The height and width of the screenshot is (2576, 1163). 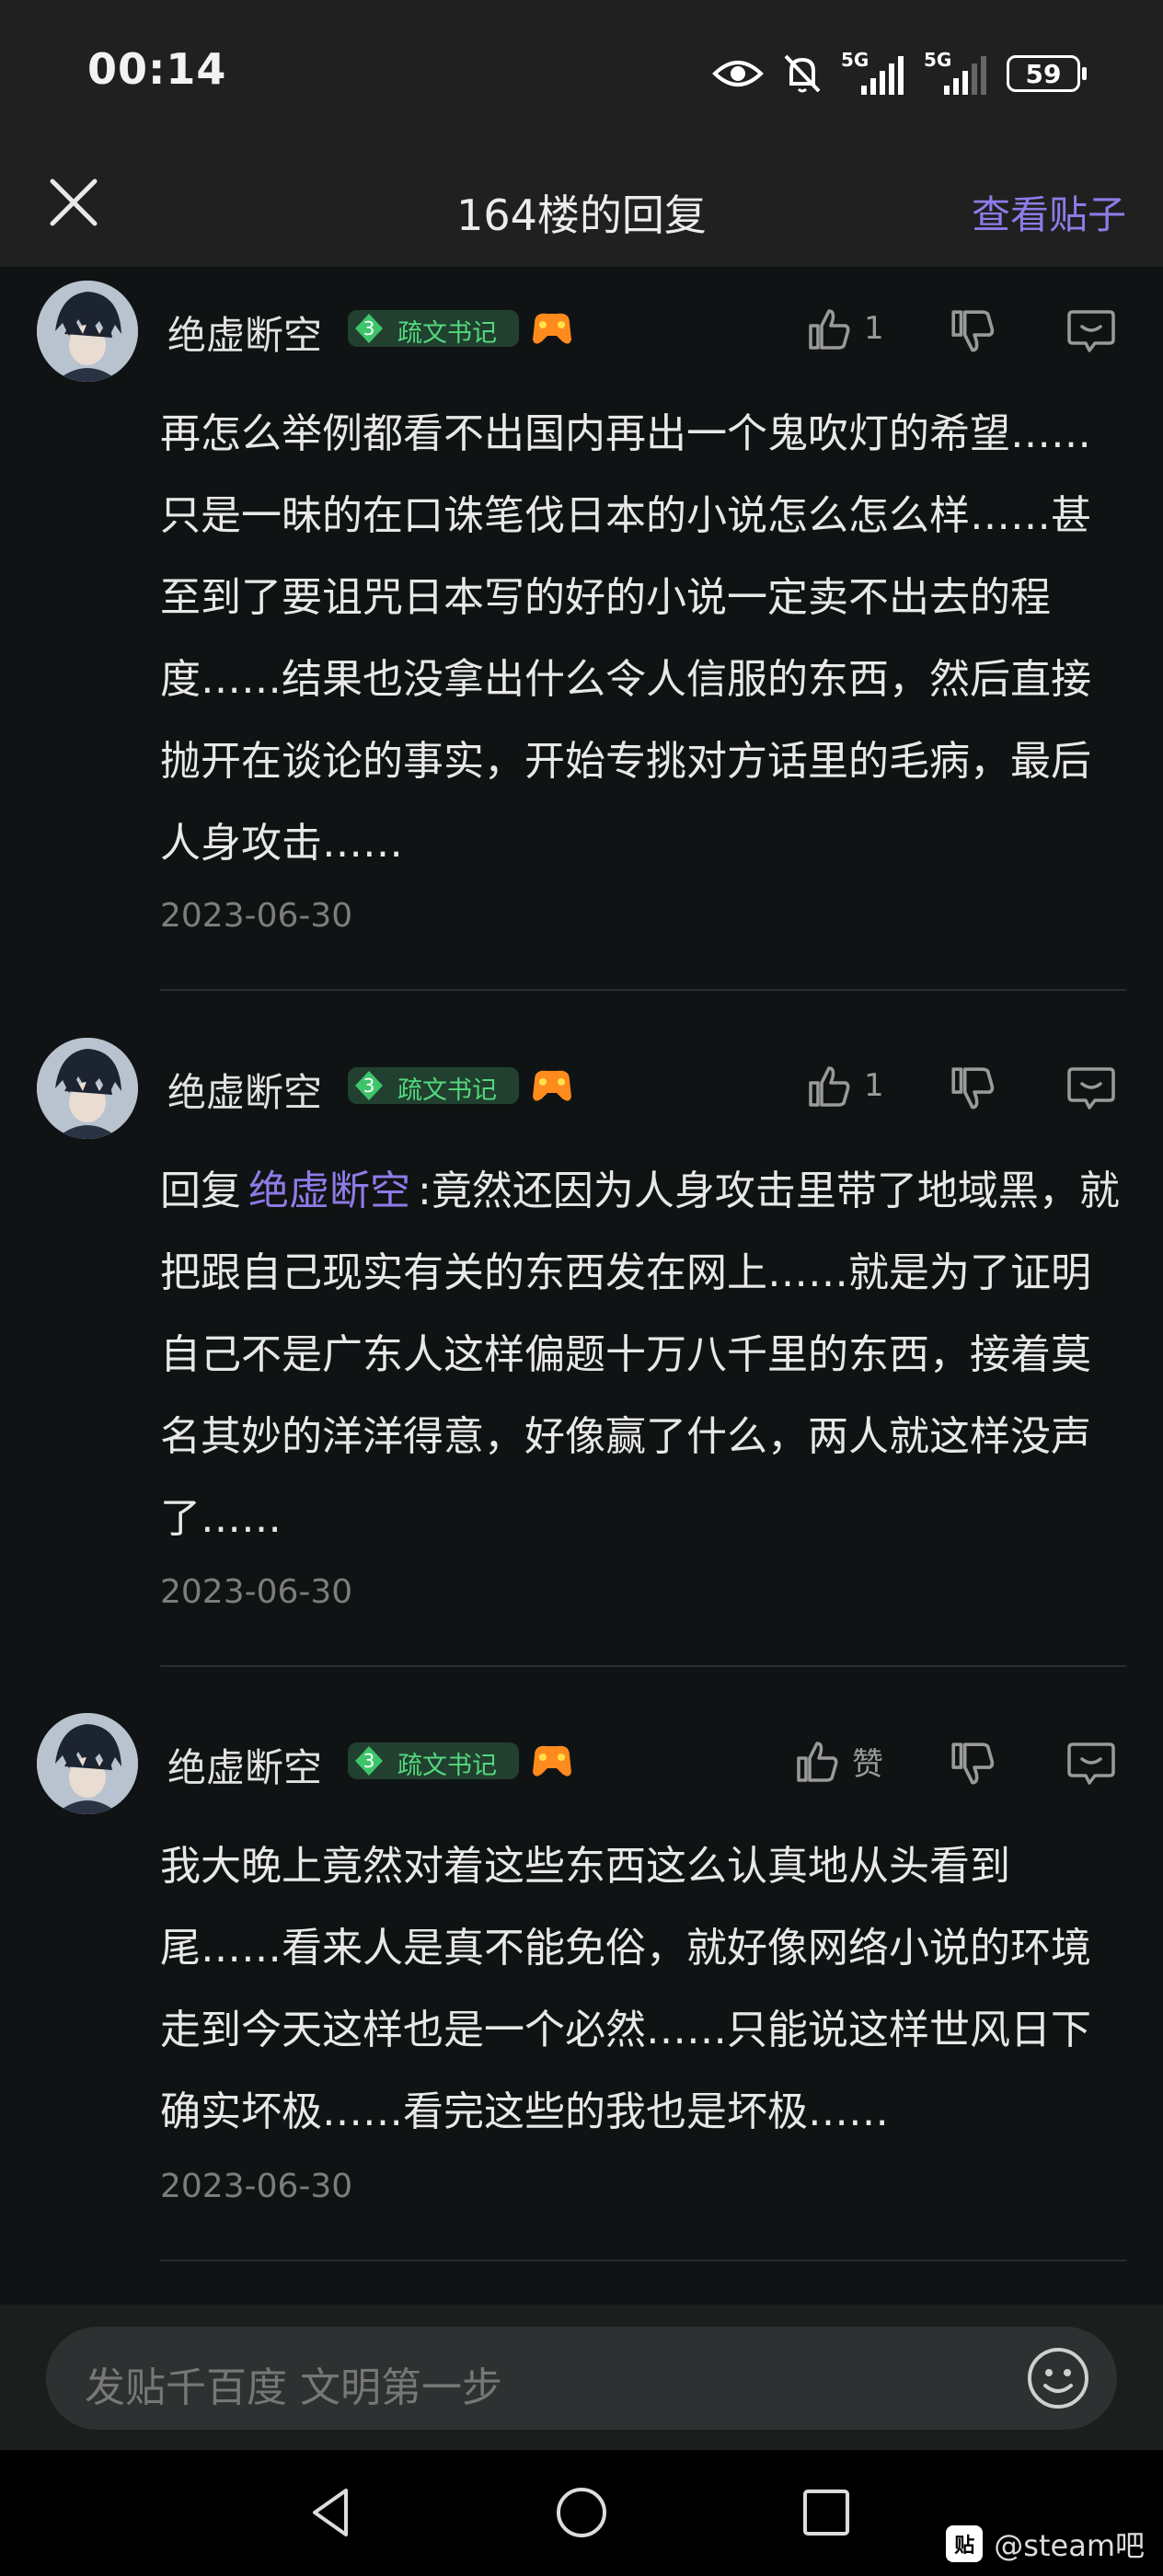 What do you see at coordinates (1058, 2378) in the screenshot?
I see `emoji-icon` at bounding box center [1058, 2378].